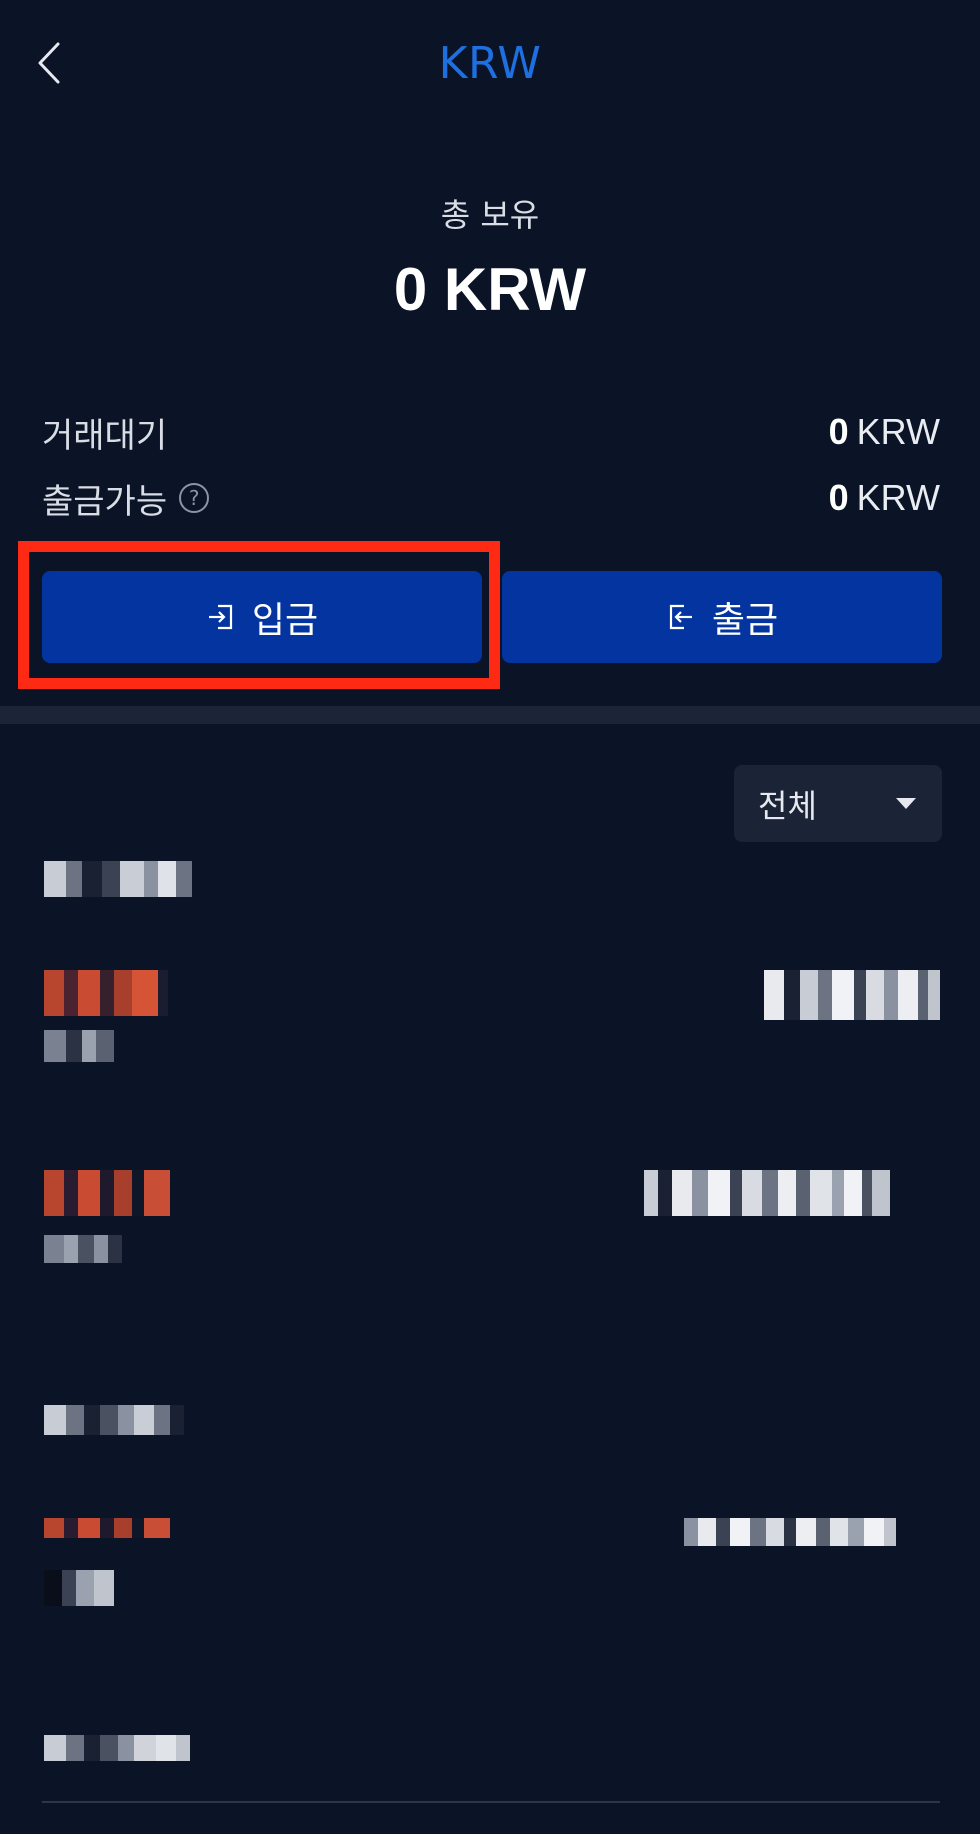 This screenshot has width=980, height=1834. I want to click on withdrawable-value: 0 KRW, so click(884, 498).